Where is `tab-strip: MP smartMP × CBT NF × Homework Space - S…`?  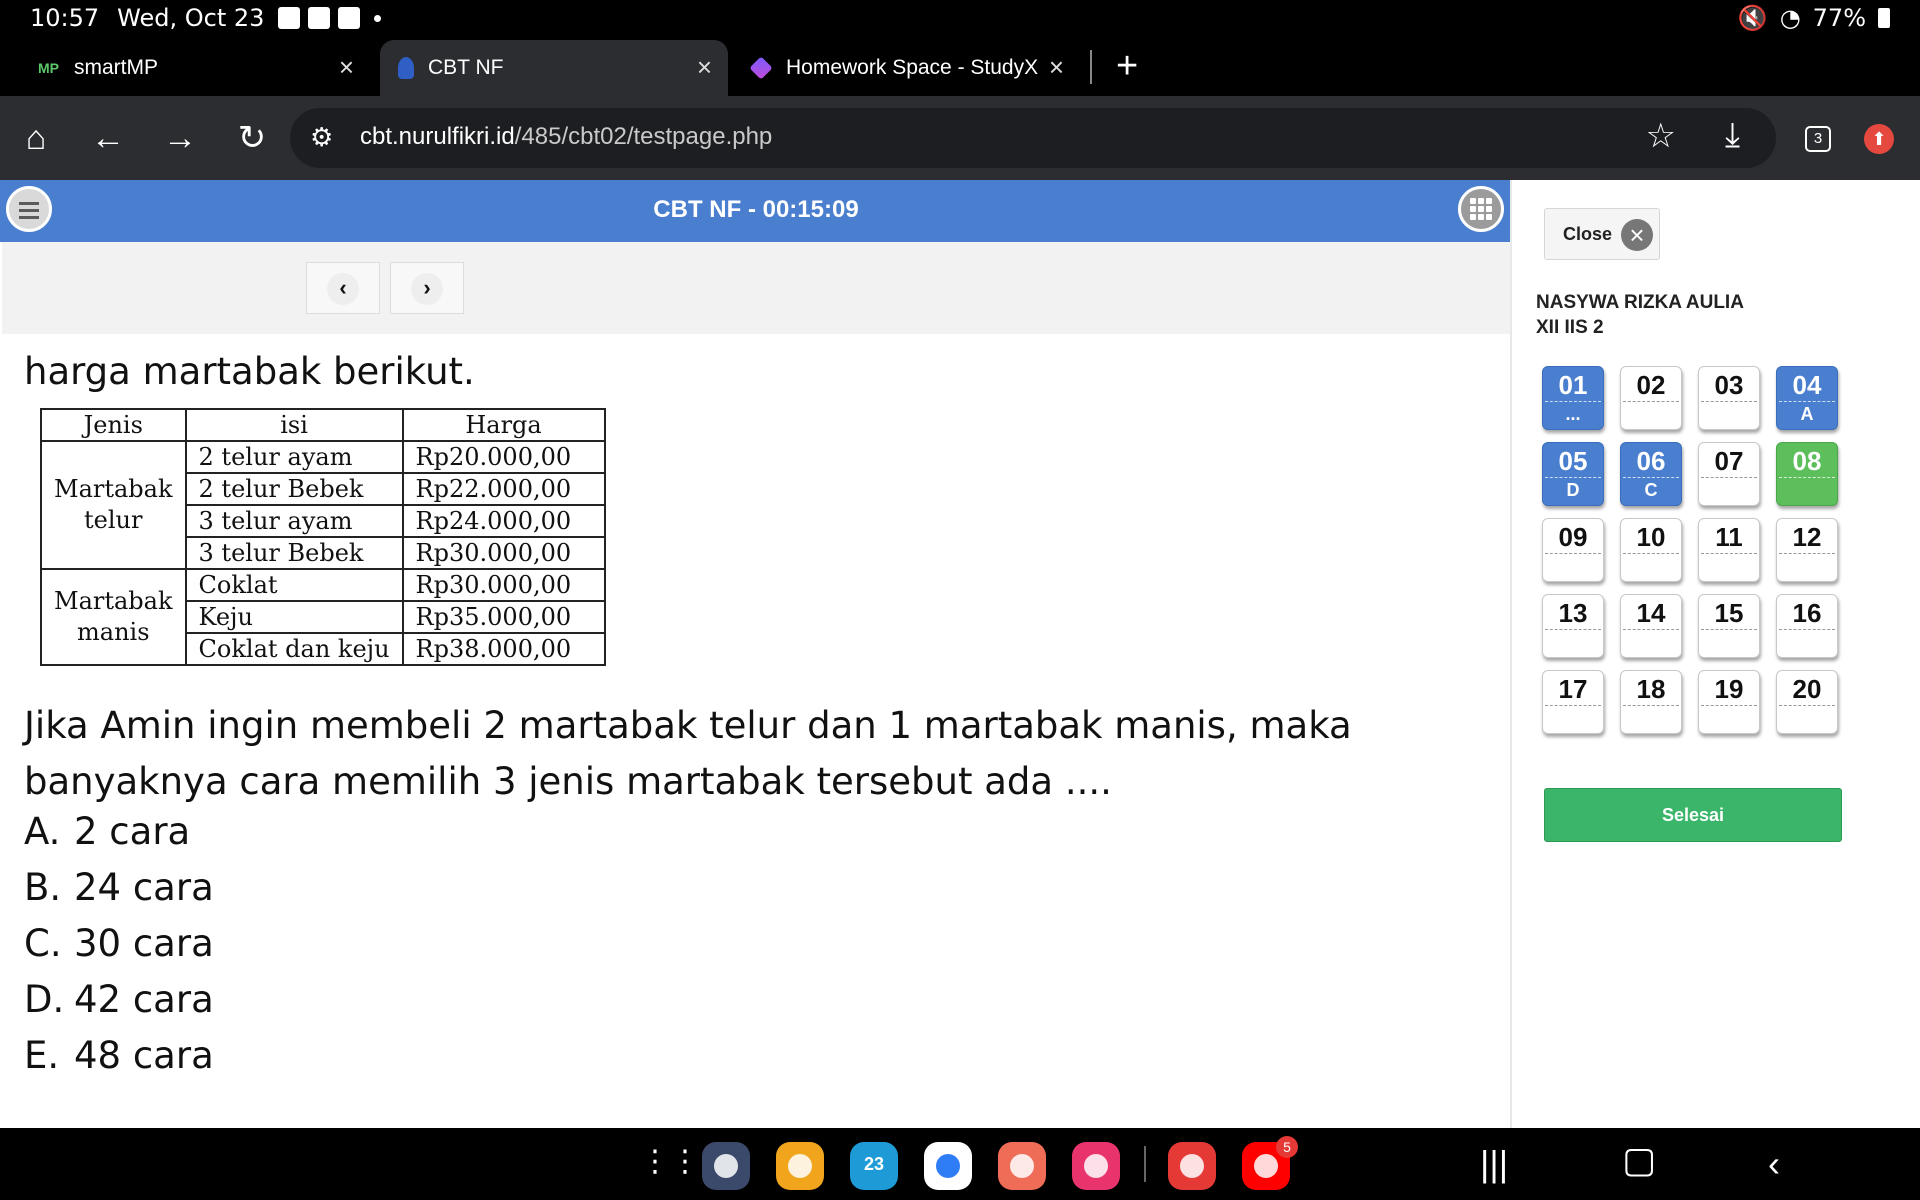 tab-strip: MP smartMP × CBT NF × Homework Space - S… is located at coordinates (960, 66).